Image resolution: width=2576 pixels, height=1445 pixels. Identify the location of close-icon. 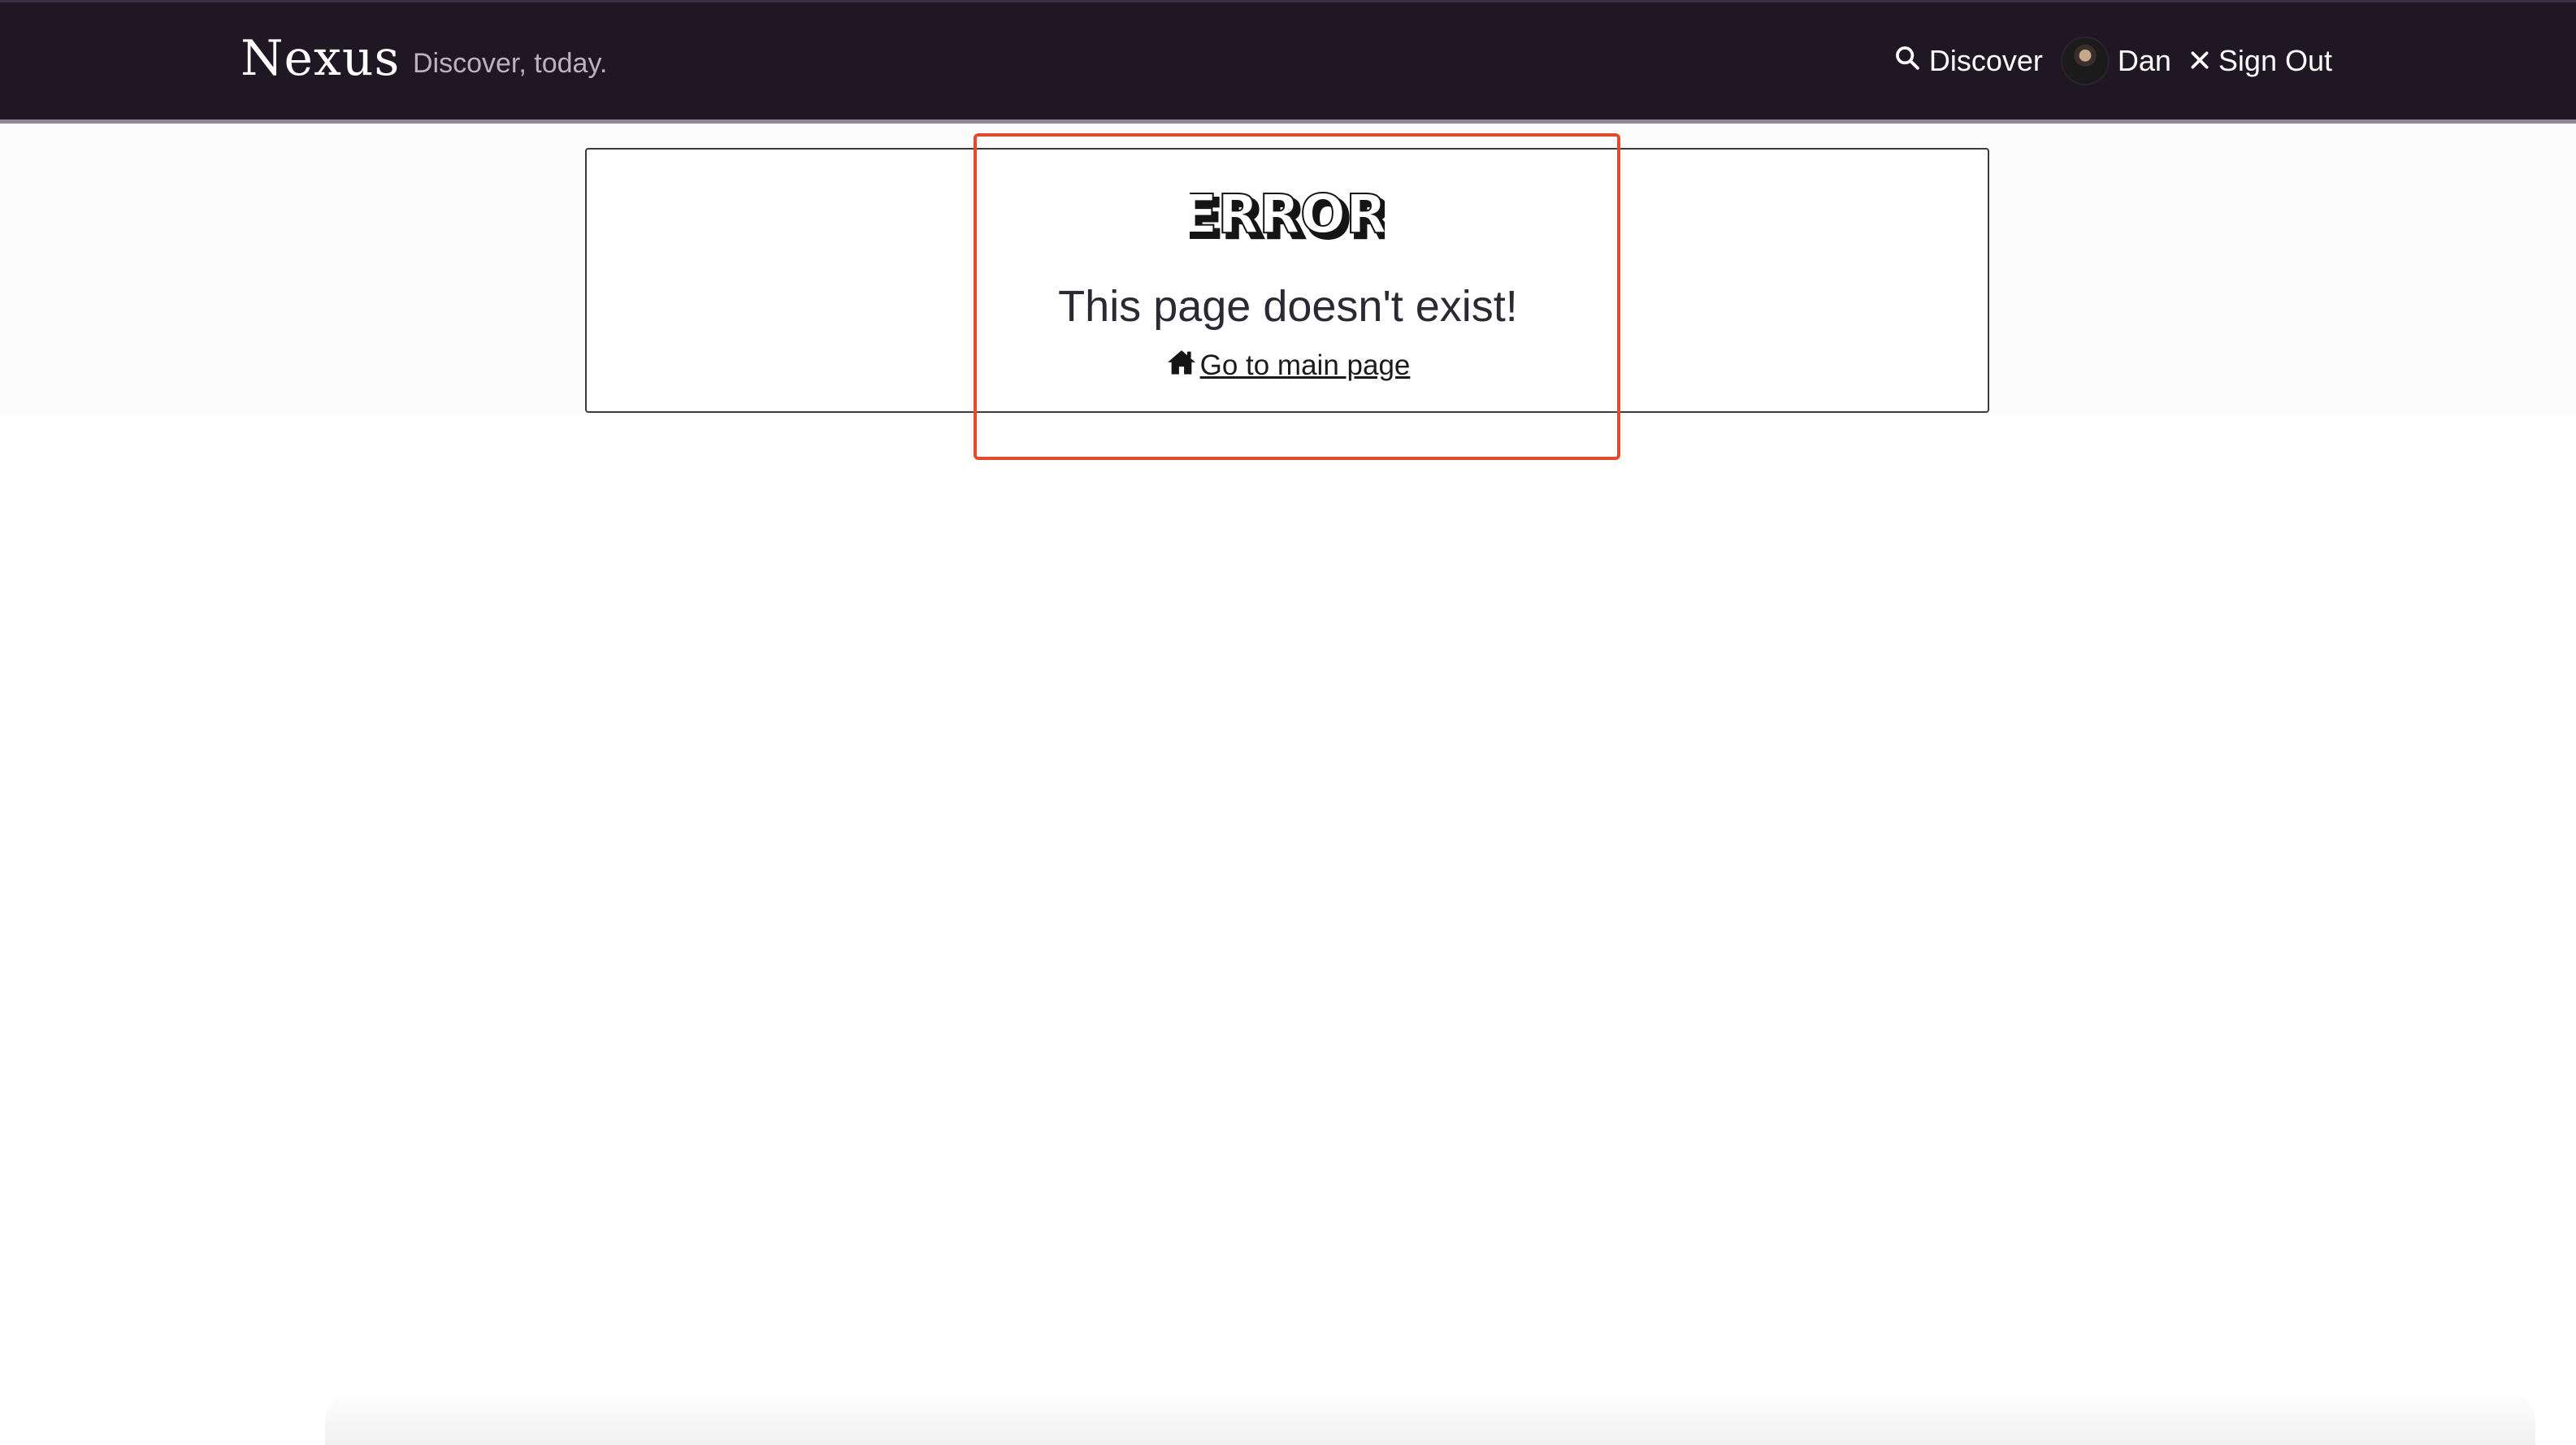
(2199, 61).